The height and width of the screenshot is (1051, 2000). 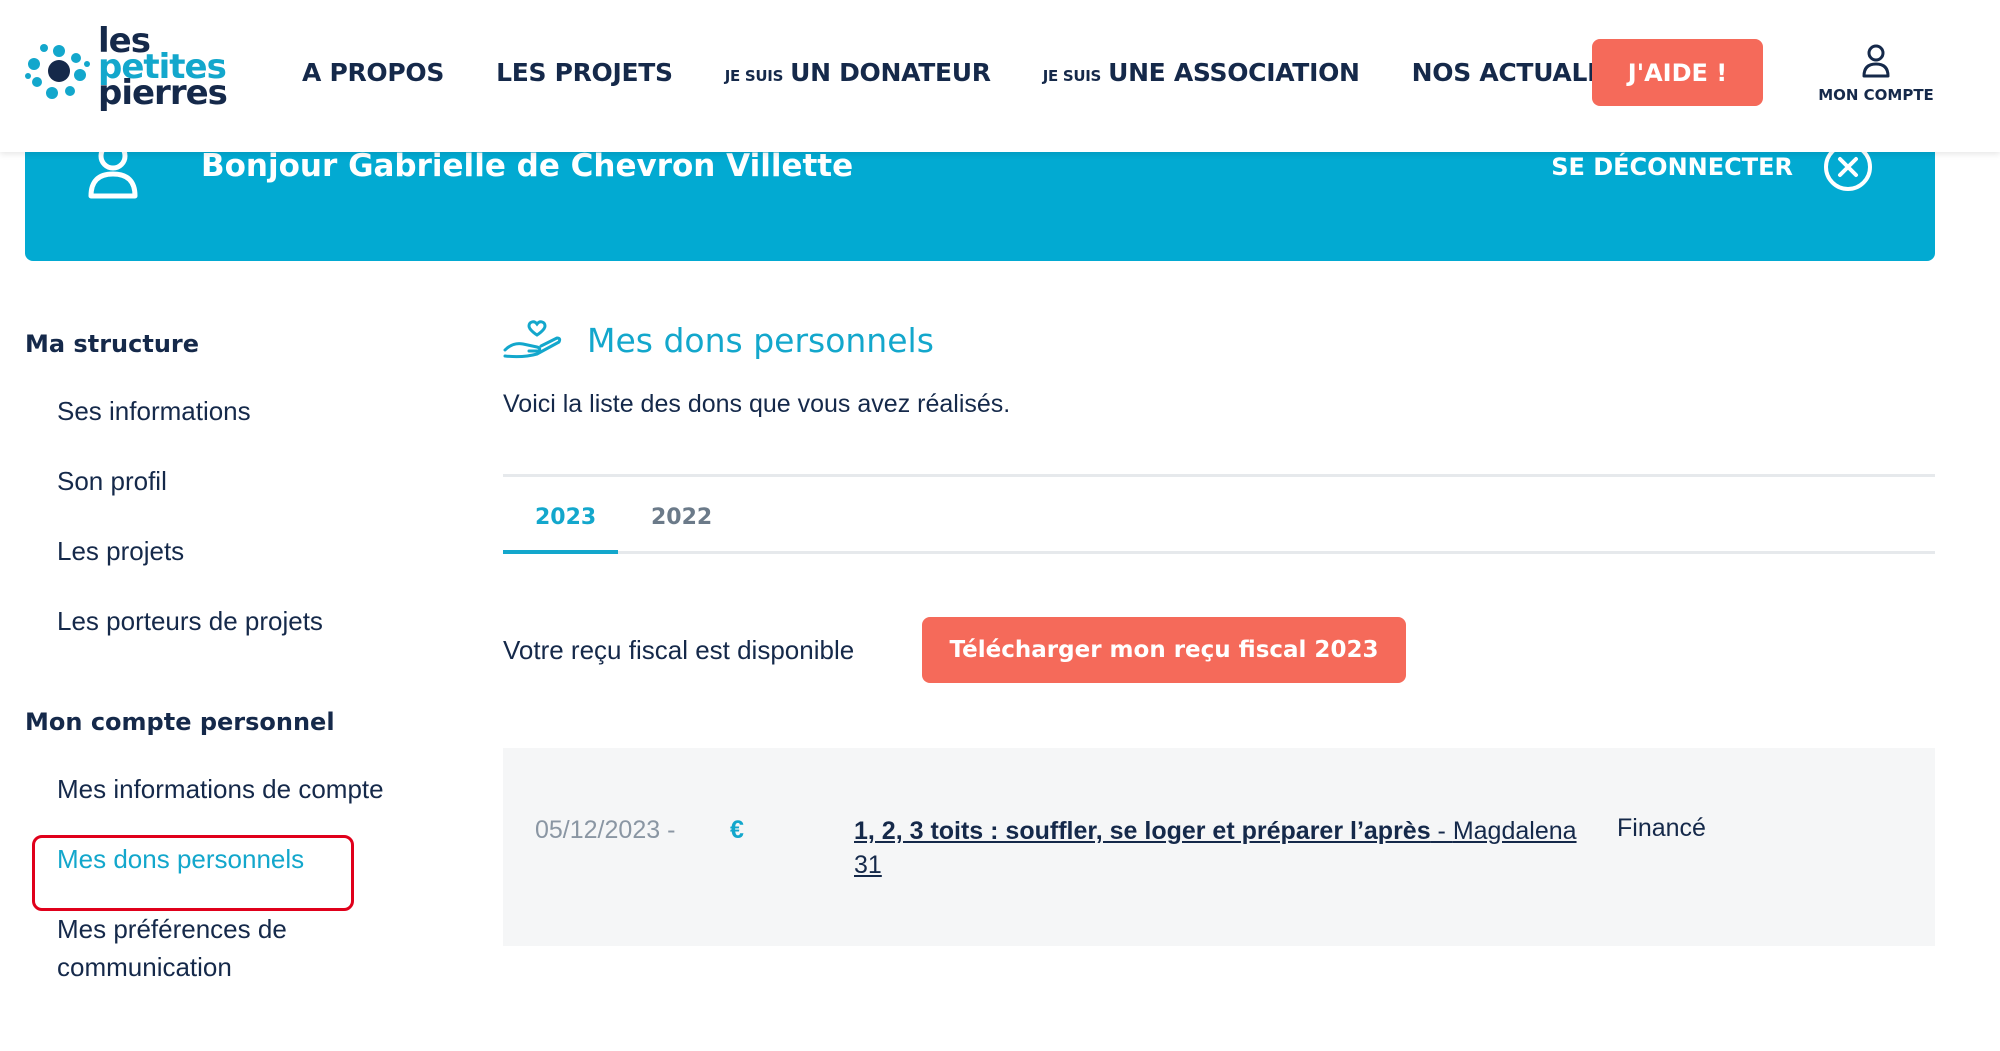 What do you see at coordinates (760, 340) in the screenshot?
I see `page-title: Mes dons personnels` at bounding box center [760, 340].